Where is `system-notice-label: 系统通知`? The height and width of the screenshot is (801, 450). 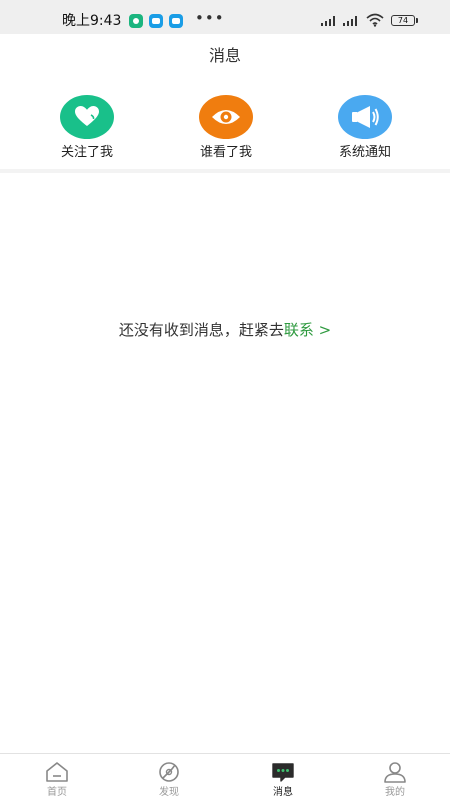 system-notice-label: 系统通知 is located at coordinates (364, 152).